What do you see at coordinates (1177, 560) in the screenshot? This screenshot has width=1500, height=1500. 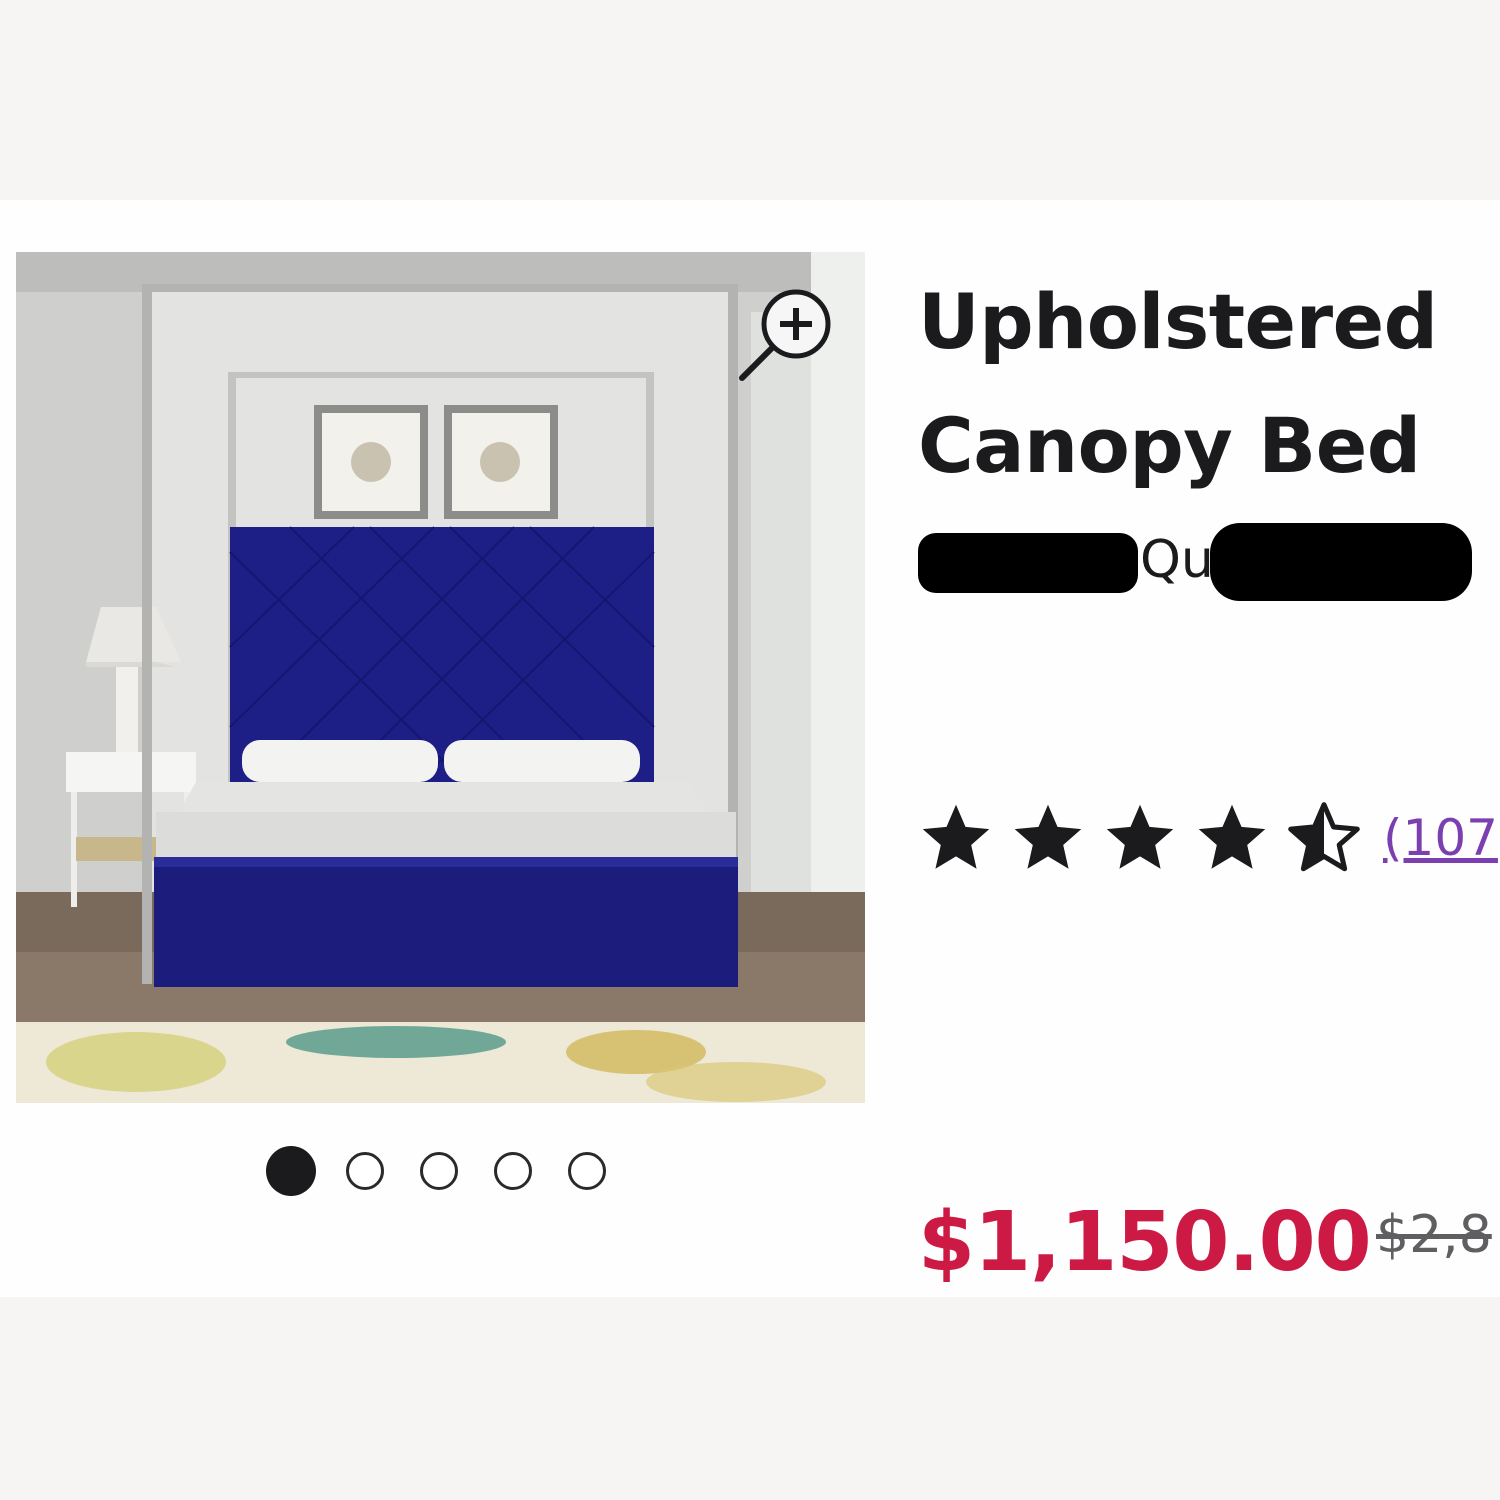 I see `brand-visible-text: Qu` at bounding box center [1177, 560].